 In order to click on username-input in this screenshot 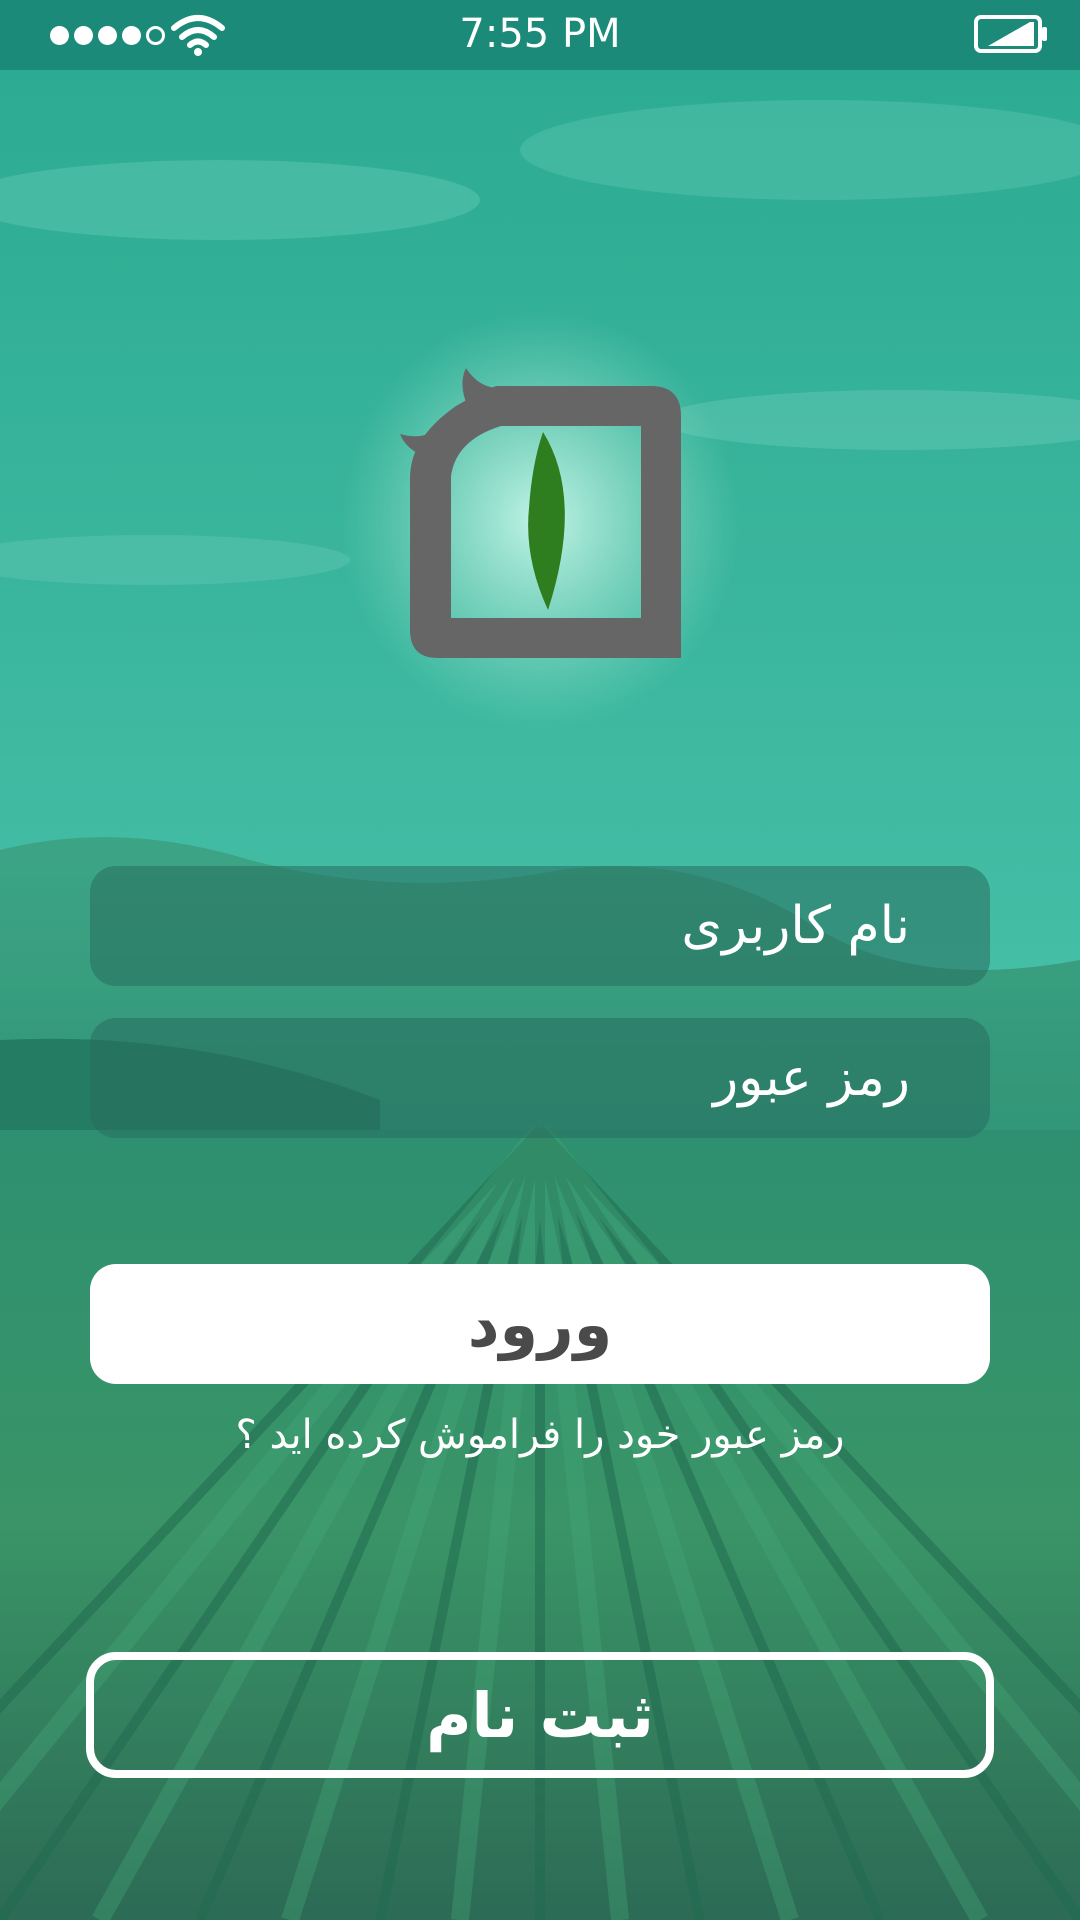, I will do `click(540, 926)`.